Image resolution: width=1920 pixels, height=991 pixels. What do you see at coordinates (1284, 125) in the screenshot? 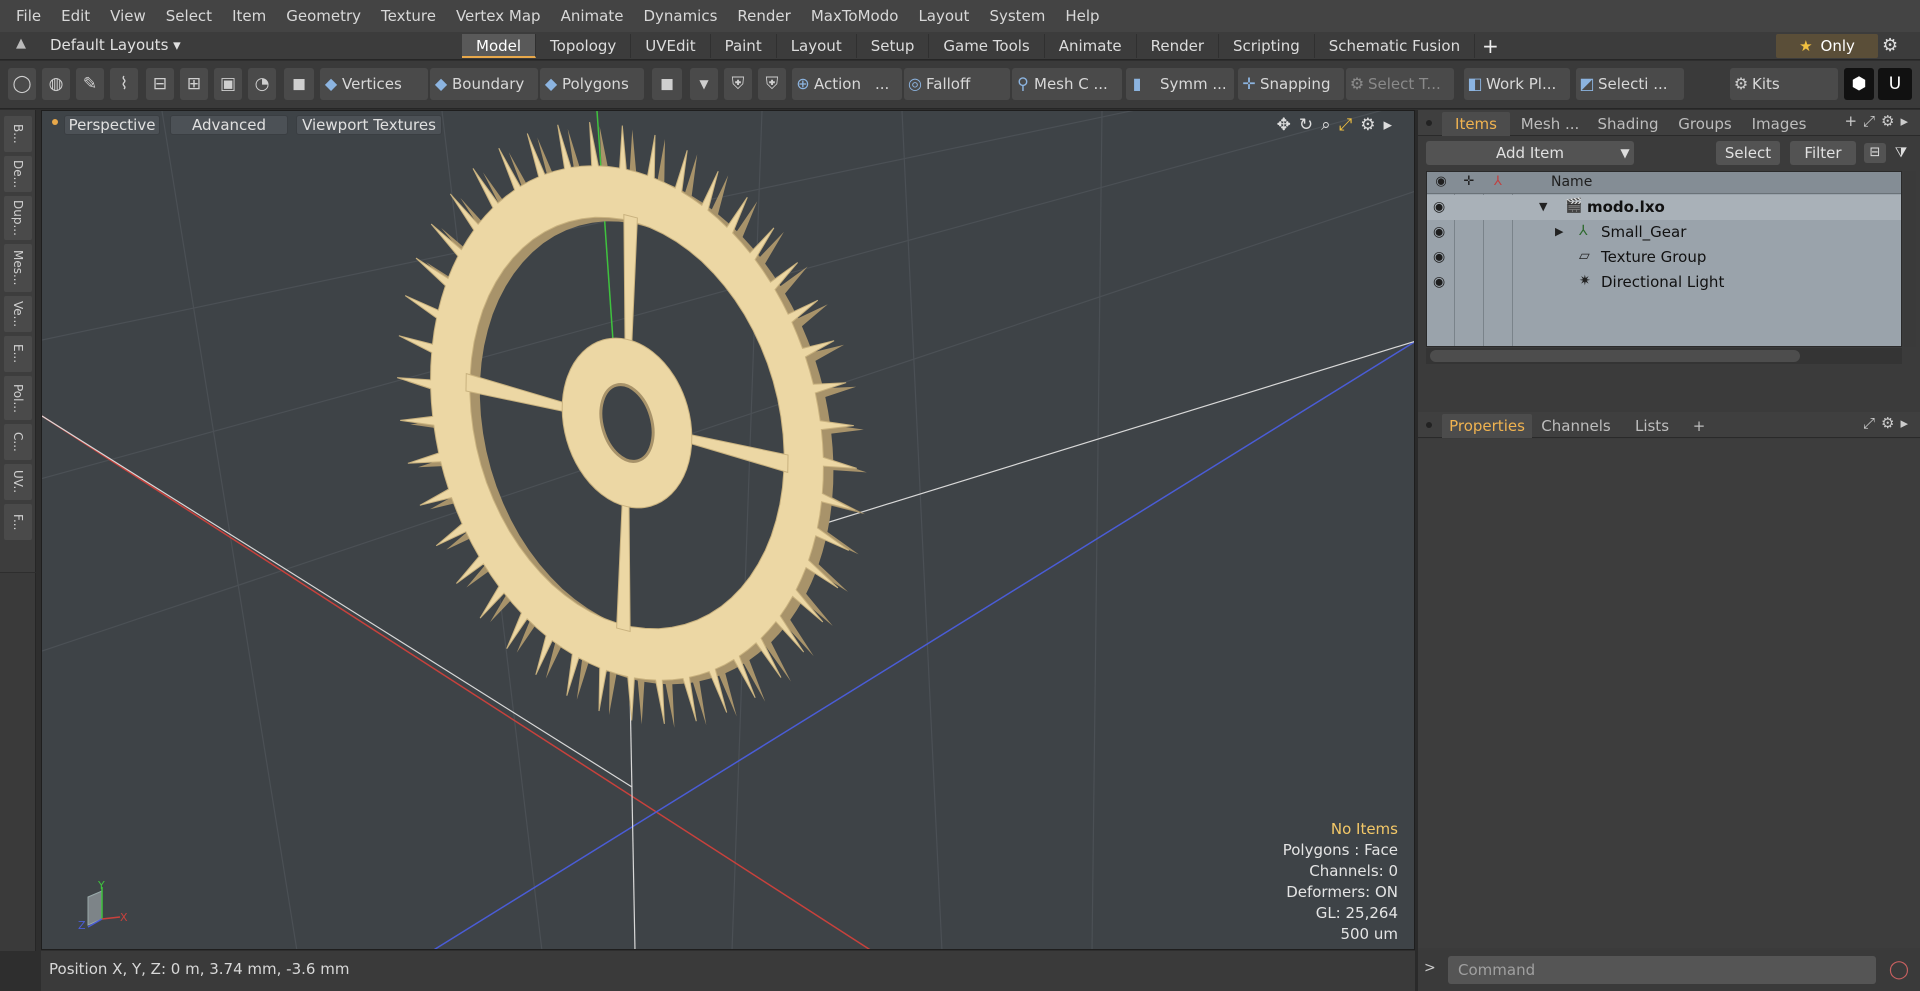
I see `move-view-icon: ✥` at bounding box center [1284, 125].